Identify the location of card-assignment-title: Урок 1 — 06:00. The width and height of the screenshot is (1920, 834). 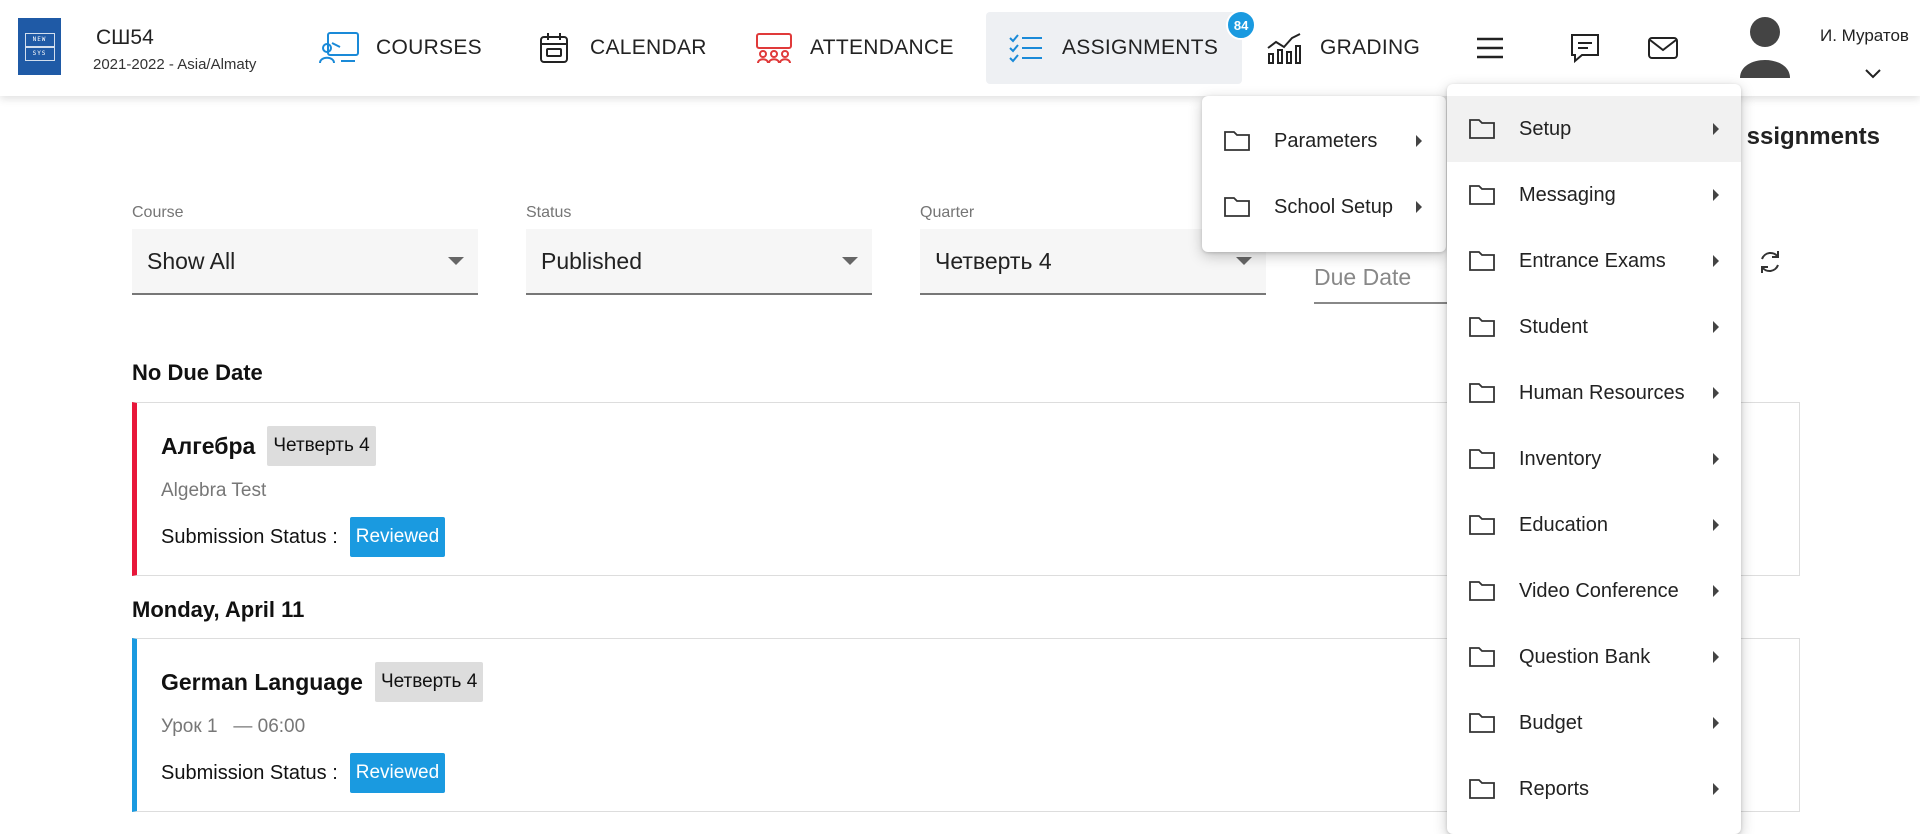
(233, 726).